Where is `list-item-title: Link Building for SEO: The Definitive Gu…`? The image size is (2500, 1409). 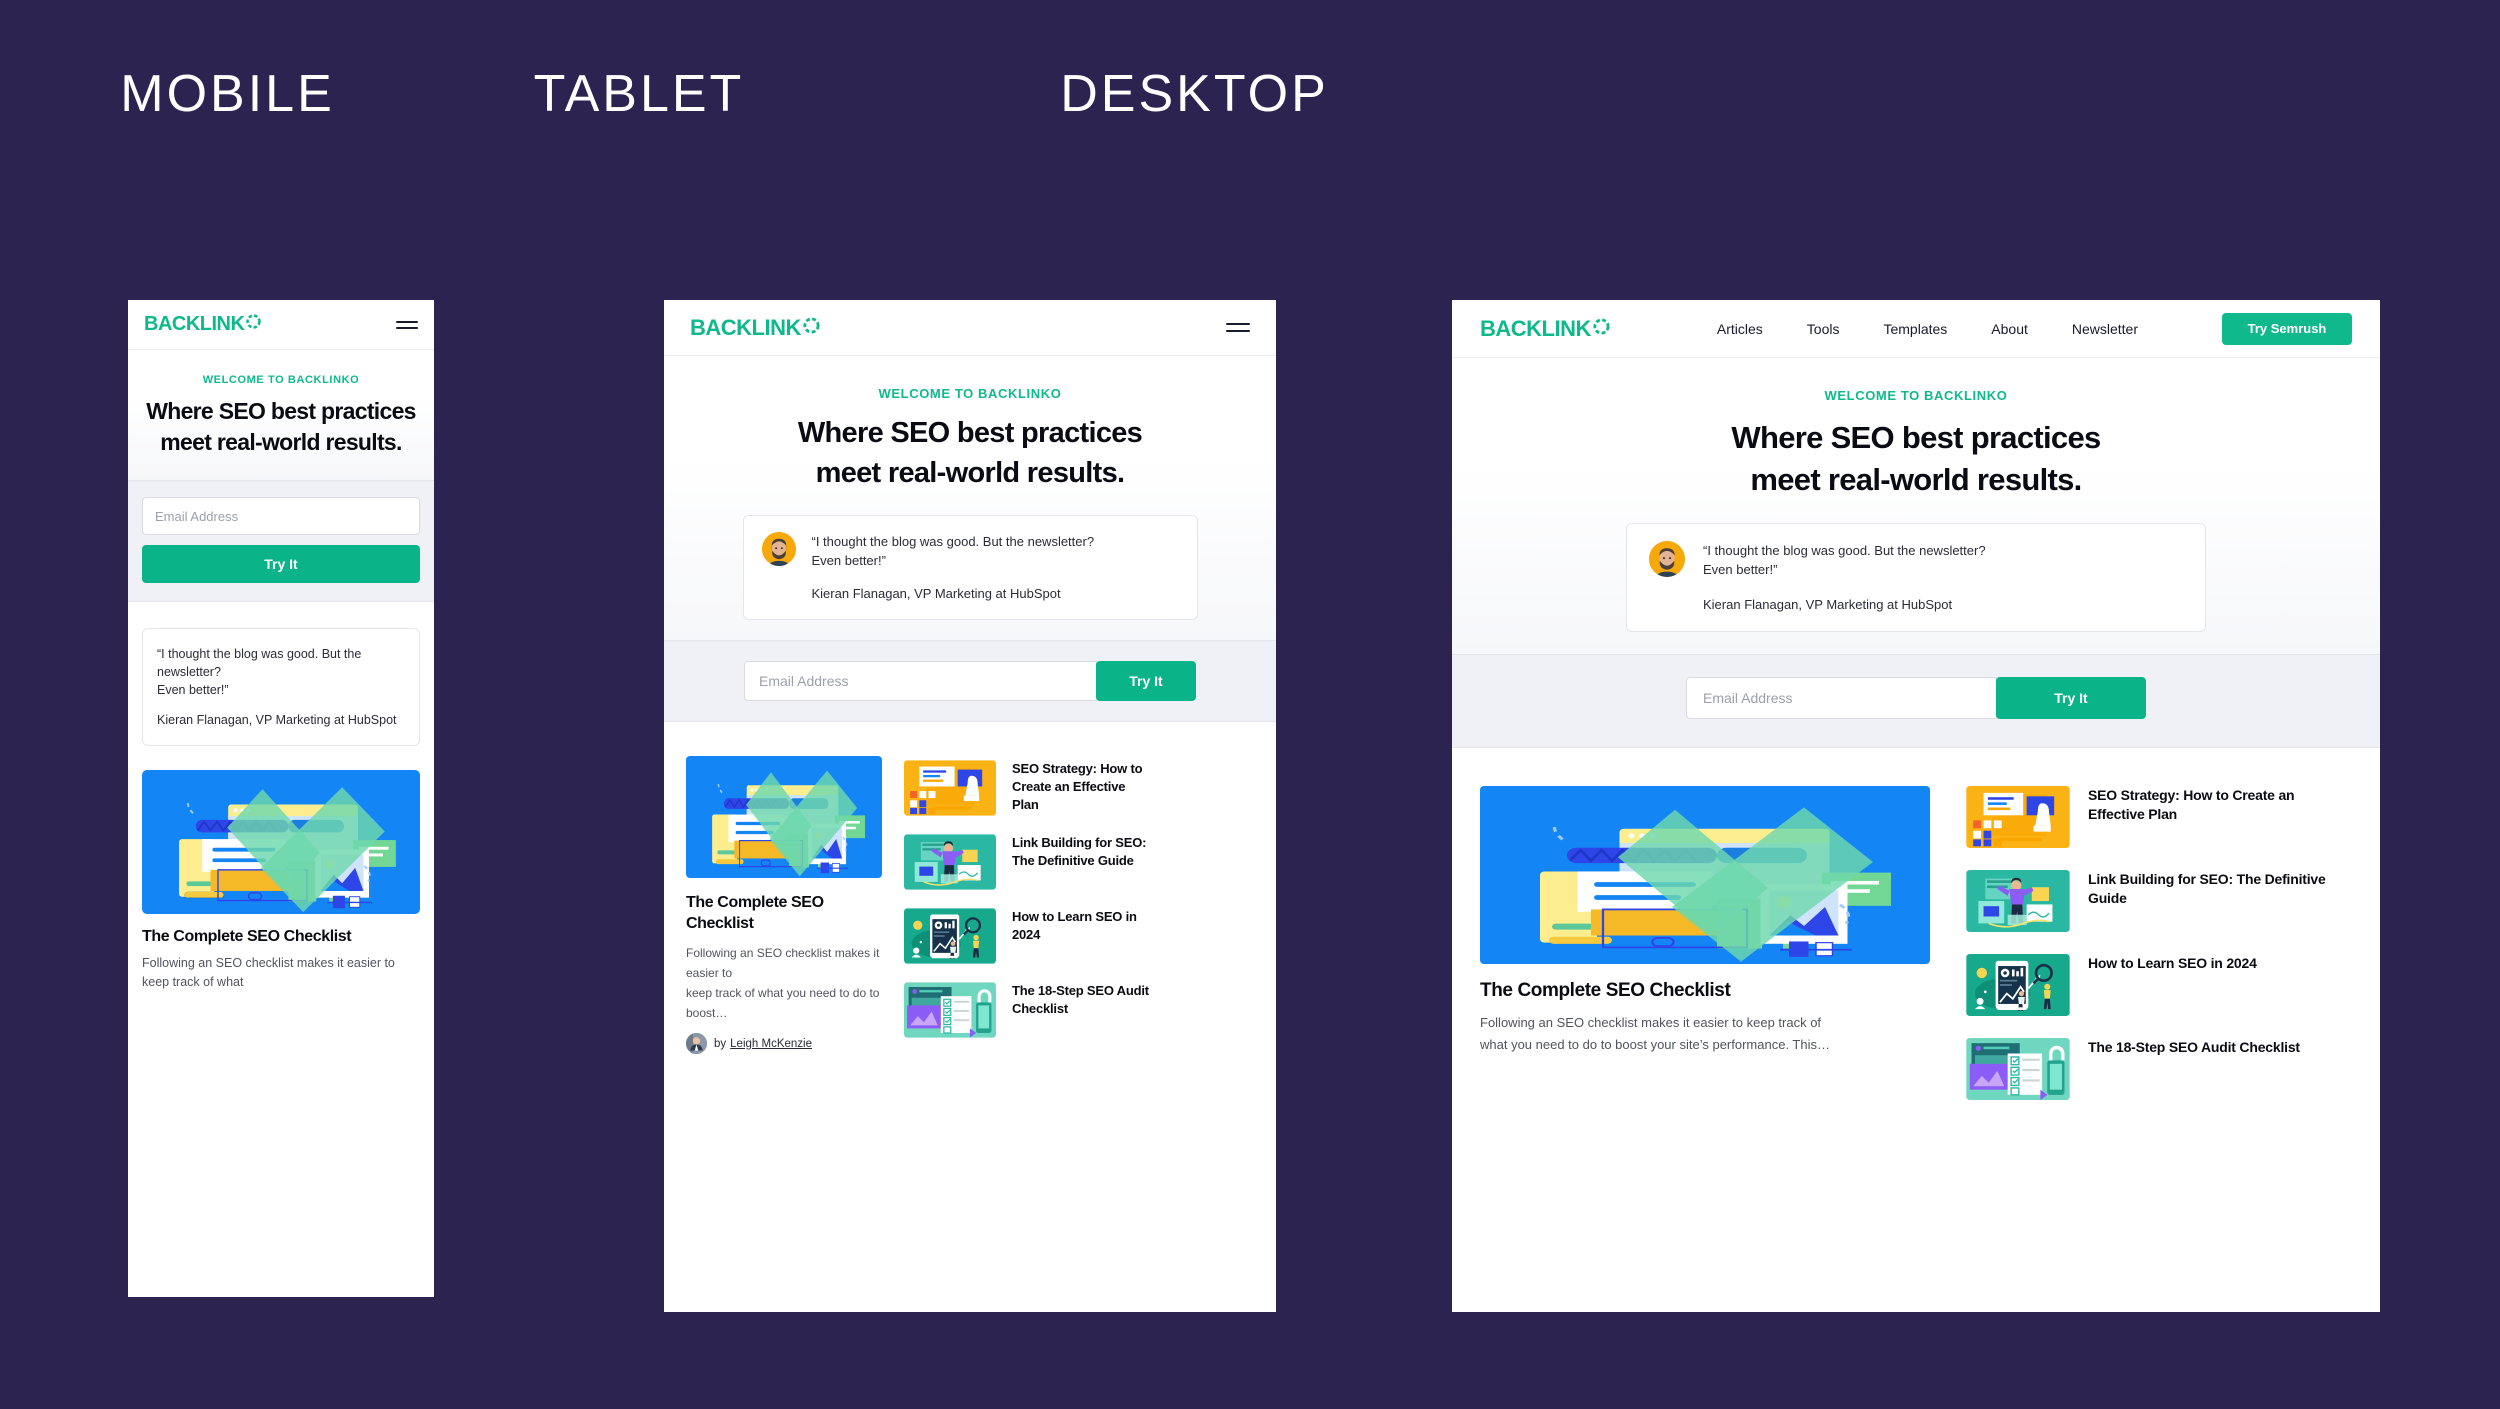
list-item-title: Link Building for SEO: The Definitive Gu… is located at coordinates (1079, 852).